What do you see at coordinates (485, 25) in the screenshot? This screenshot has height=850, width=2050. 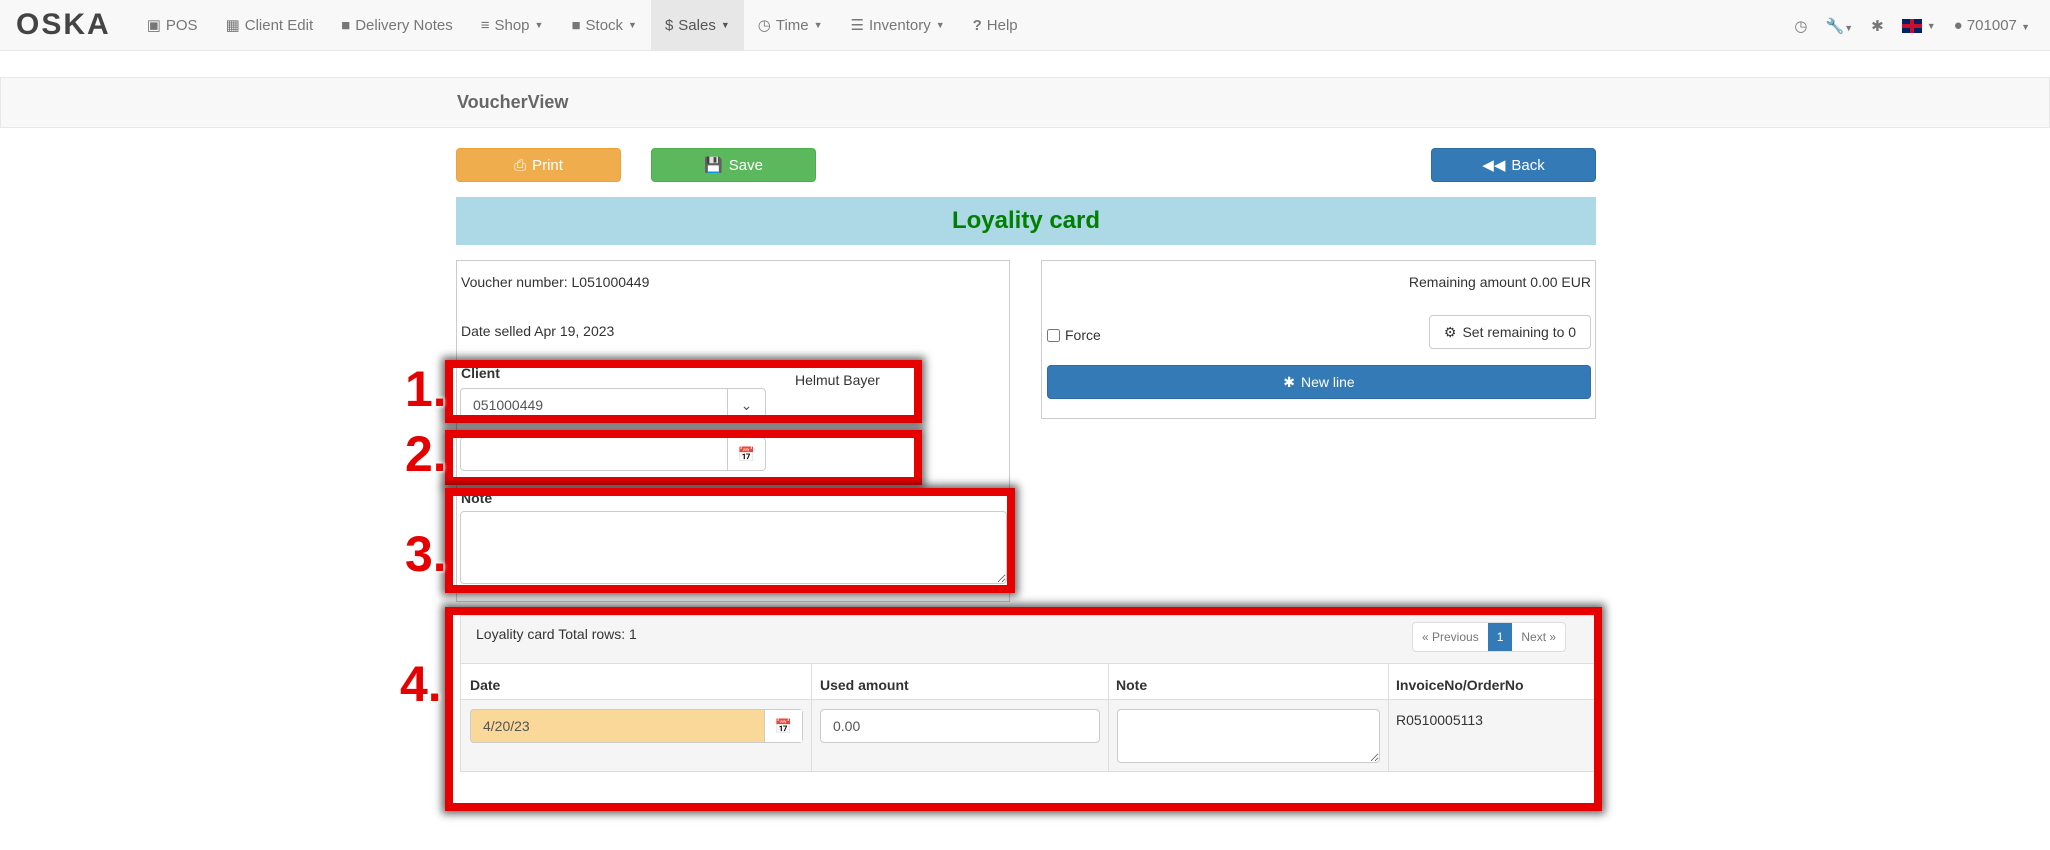 I see `sliders-icon: ≡` at bounding box center [485, 25].